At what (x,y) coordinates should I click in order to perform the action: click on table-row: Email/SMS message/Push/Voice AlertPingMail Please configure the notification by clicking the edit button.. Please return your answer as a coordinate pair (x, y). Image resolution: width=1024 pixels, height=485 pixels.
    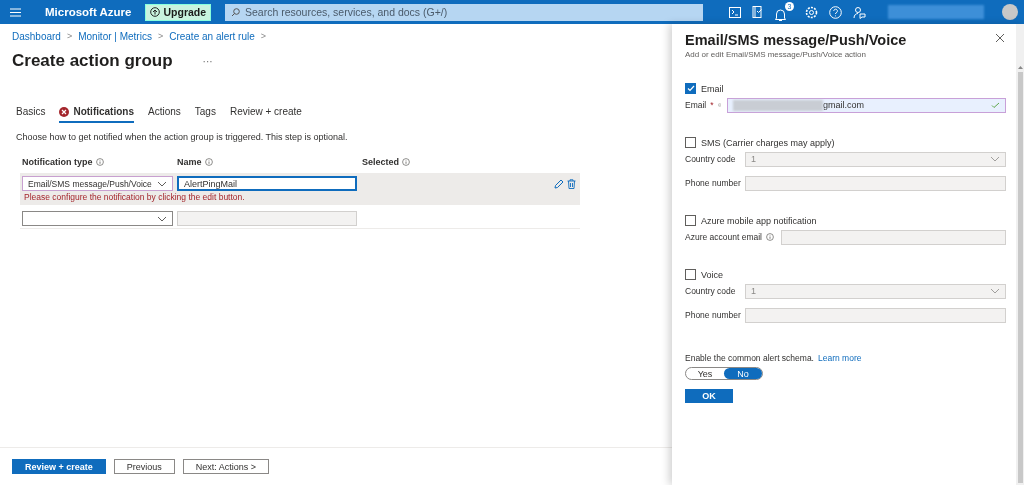
    Looking at the image, I should click on (300, 189).